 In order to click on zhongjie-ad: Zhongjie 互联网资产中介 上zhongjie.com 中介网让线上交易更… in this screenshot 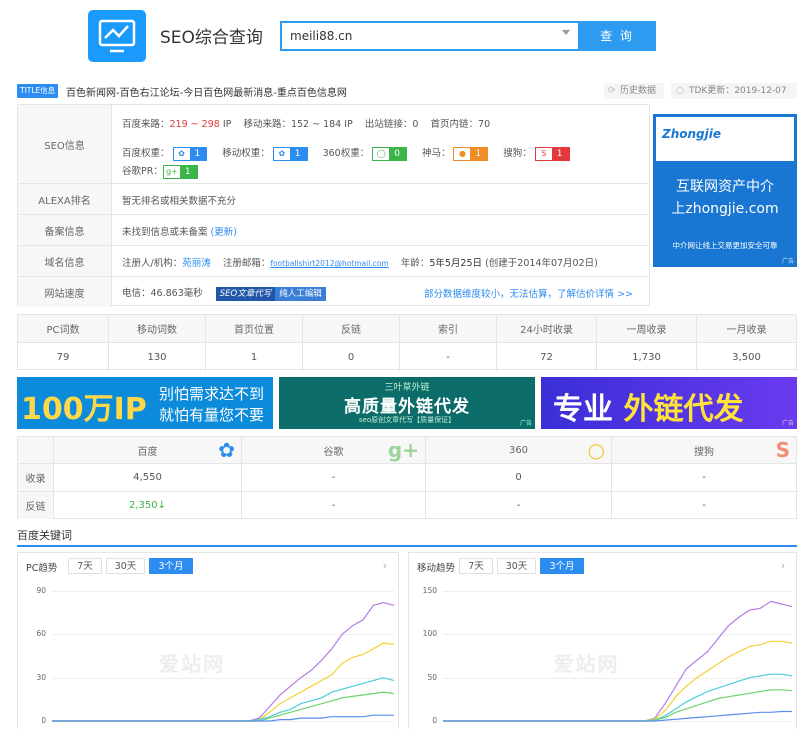, I will do `click(725, 190)`.